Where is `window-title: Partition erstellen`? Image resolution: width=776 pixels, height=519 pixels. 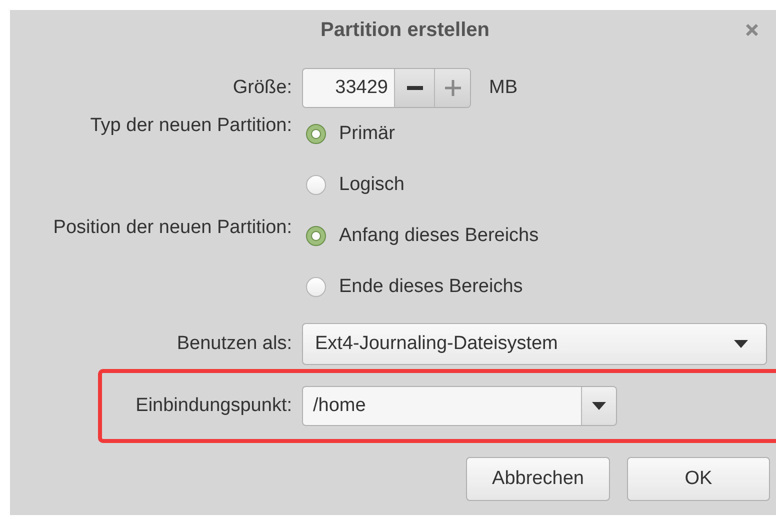
window-title: Partition erstellen is located at coordinates (405, 30).